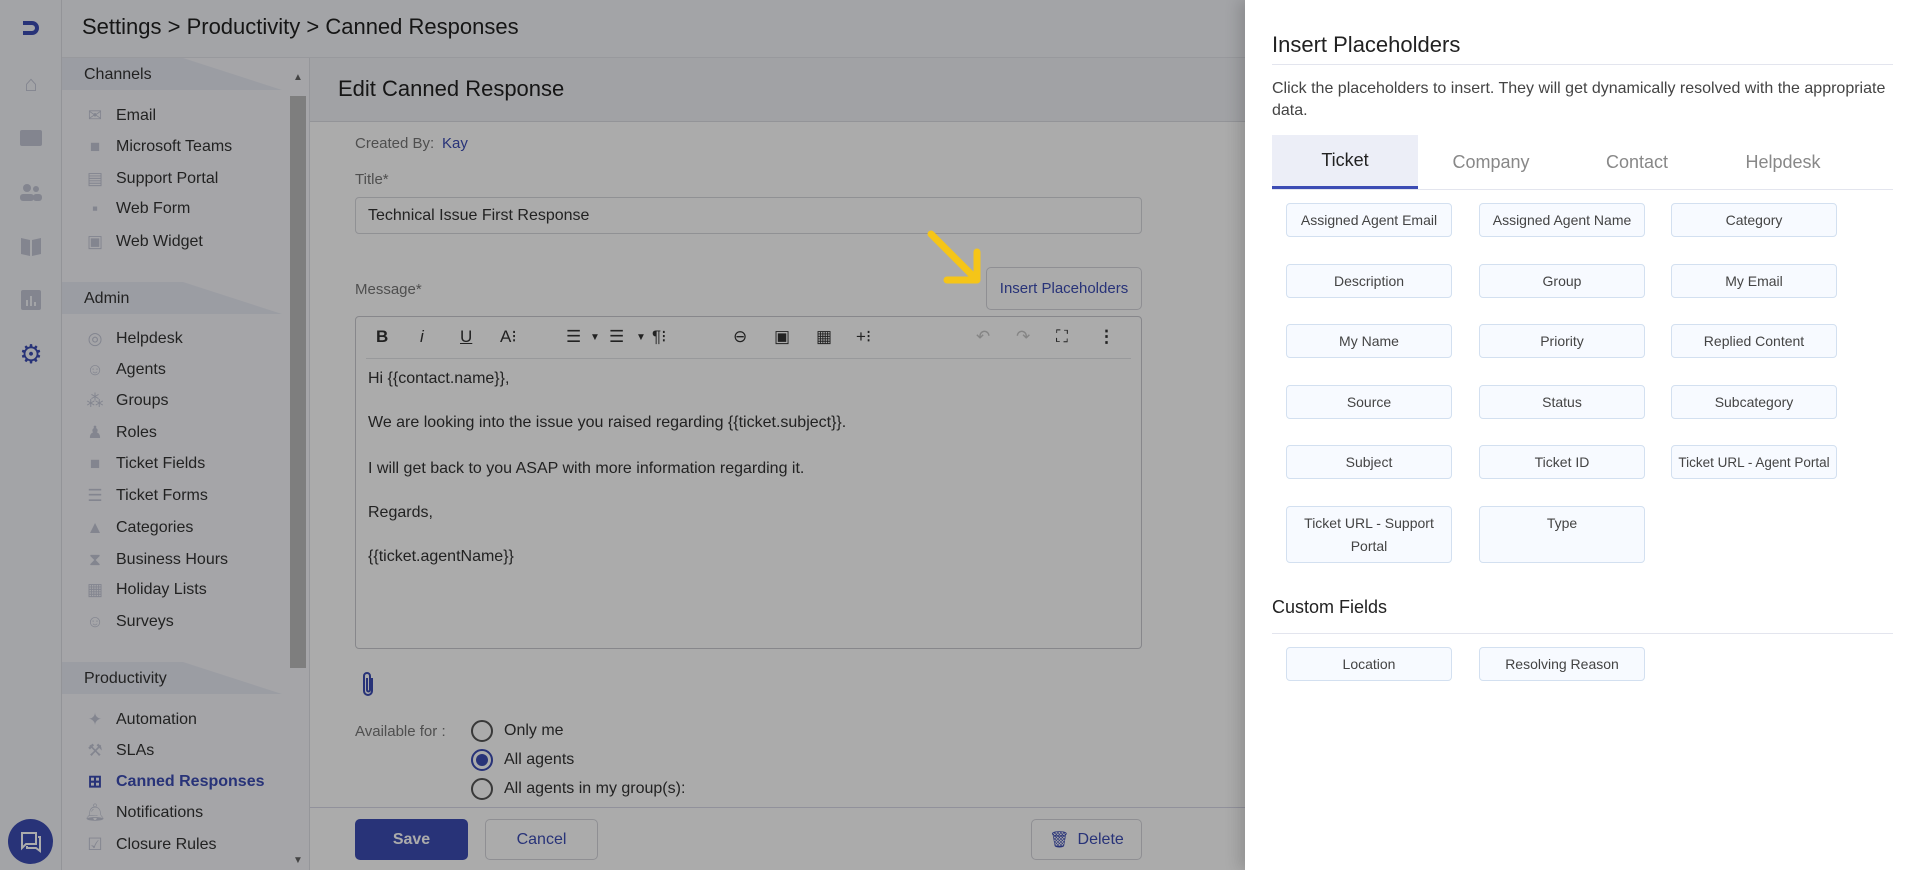  What do you see at coordinates (1369, 341) in the screenshot?
I see `placeholder-chip: My Name` at bounding box center [1369, 341].